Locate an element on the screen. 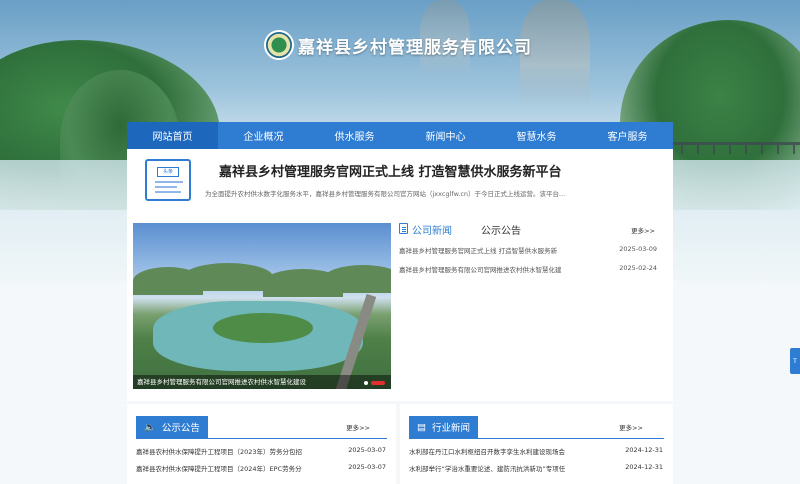  carousel-dot-active is located at coordinates (378, 383).